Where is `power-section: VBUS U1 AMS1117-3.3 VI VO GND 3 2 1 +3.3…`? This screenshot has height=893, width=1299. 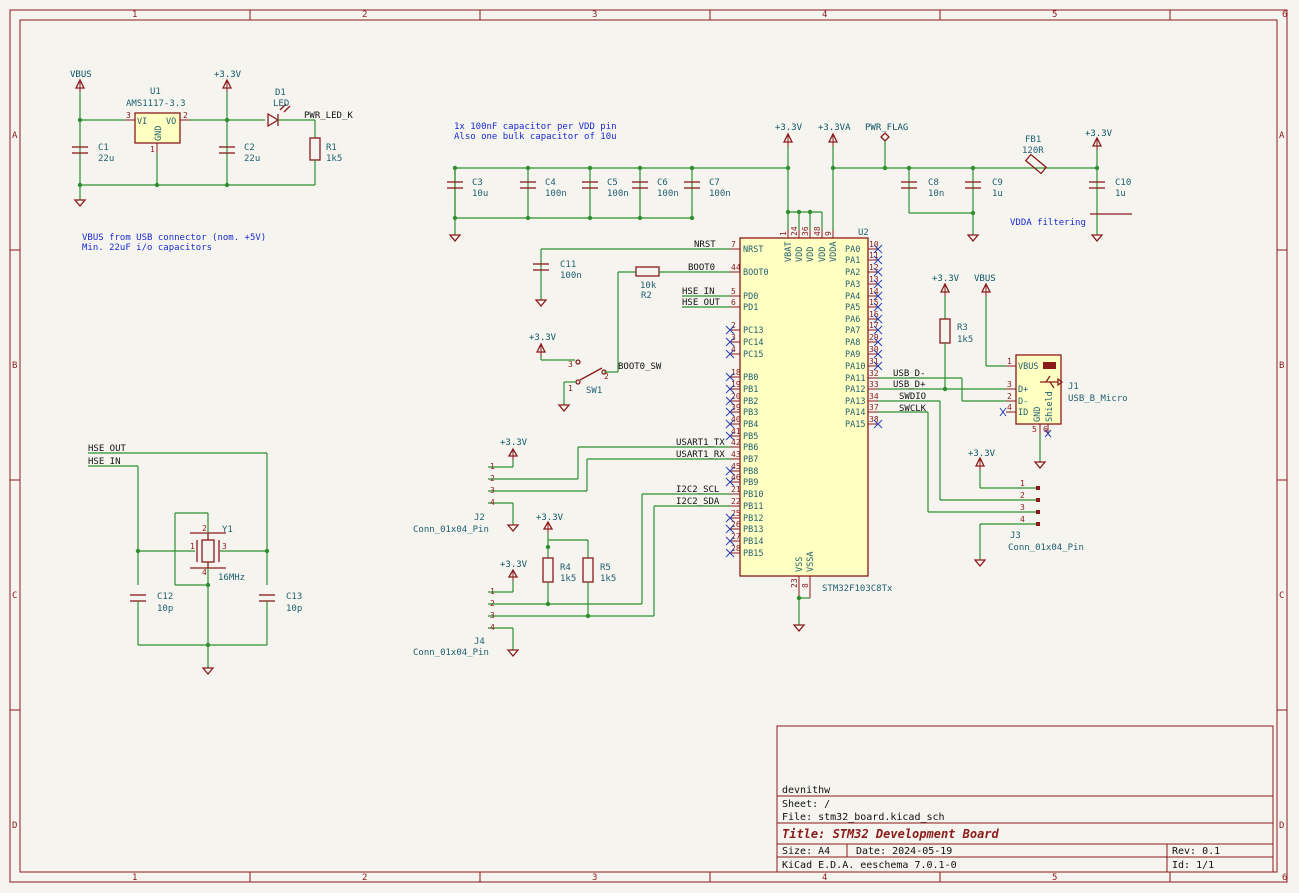 power-section: VBUS U1 AMS1117-3.3 VI VO GND 3 2 1 +3.3… is located at coordinates (211, 161).